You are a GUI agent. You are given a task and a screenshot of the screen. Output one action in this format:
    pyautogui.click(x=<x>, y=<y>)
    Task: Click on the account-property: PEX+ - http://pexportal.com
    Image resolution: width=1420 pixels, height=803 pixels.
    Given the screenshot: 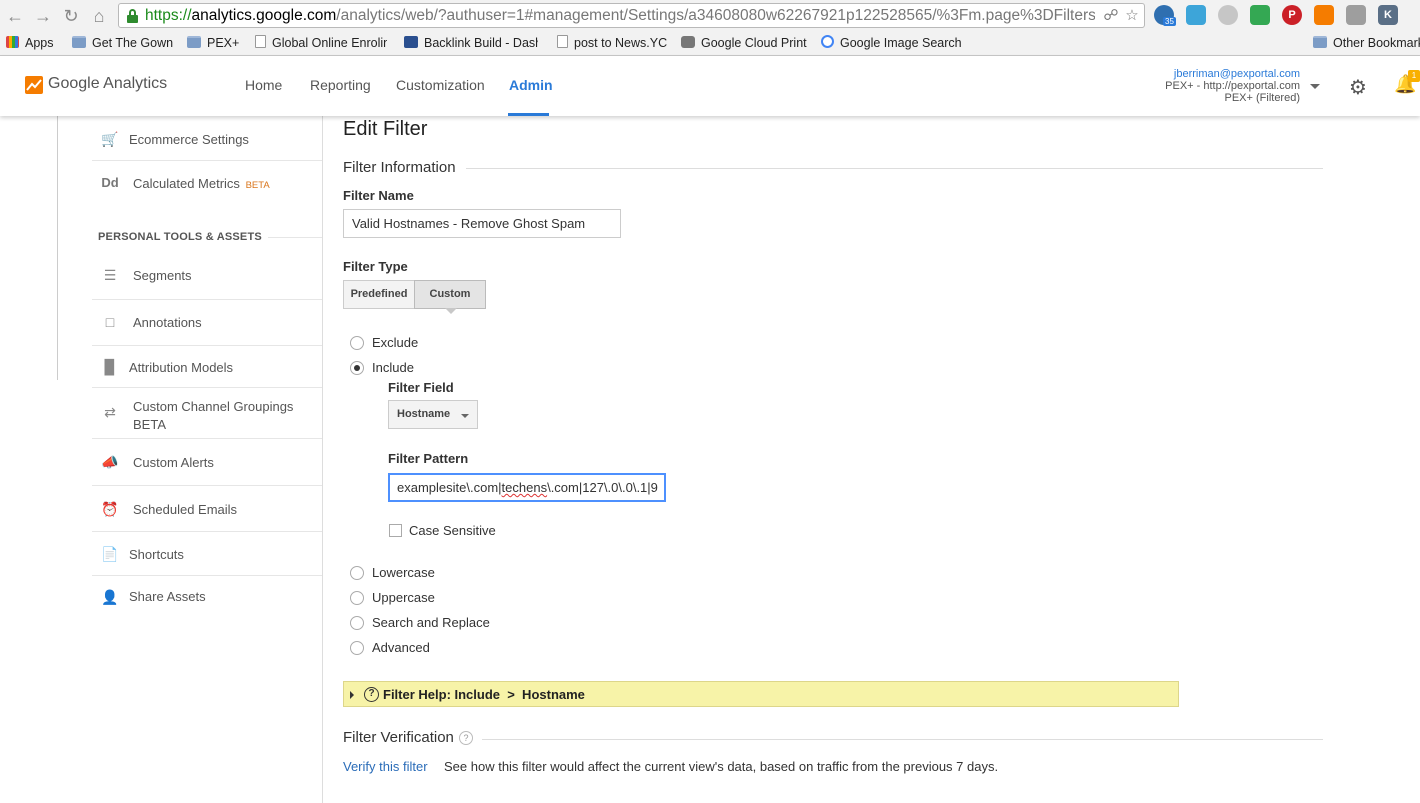 What is the action you would take?
    pyautogui.click(x=1232, y=86)
    